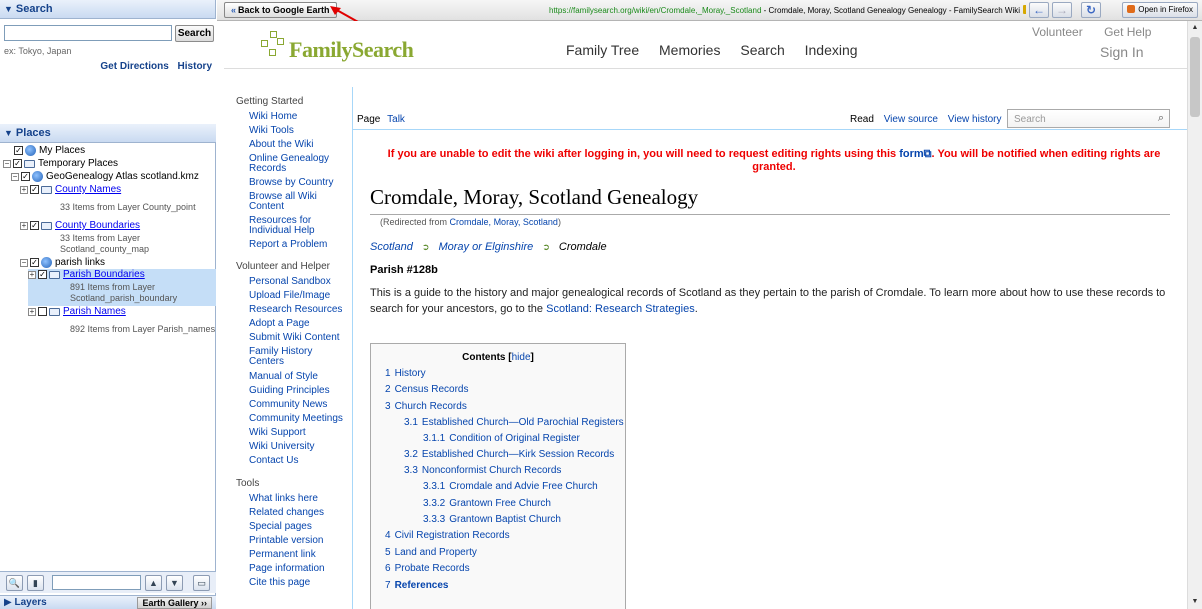 This screenshot has height=609, width=1202. I want to click on nav-item-adopt-page: Adopt a Page, so click(299, 324).